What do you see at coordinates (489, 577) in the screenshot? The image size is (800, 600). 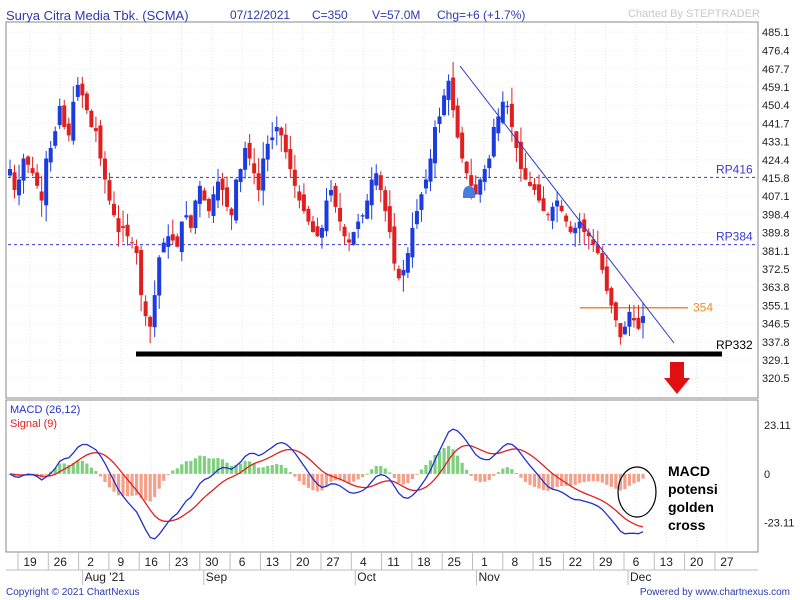 I see `month-label: Nov` at bounding box center [489, 577].